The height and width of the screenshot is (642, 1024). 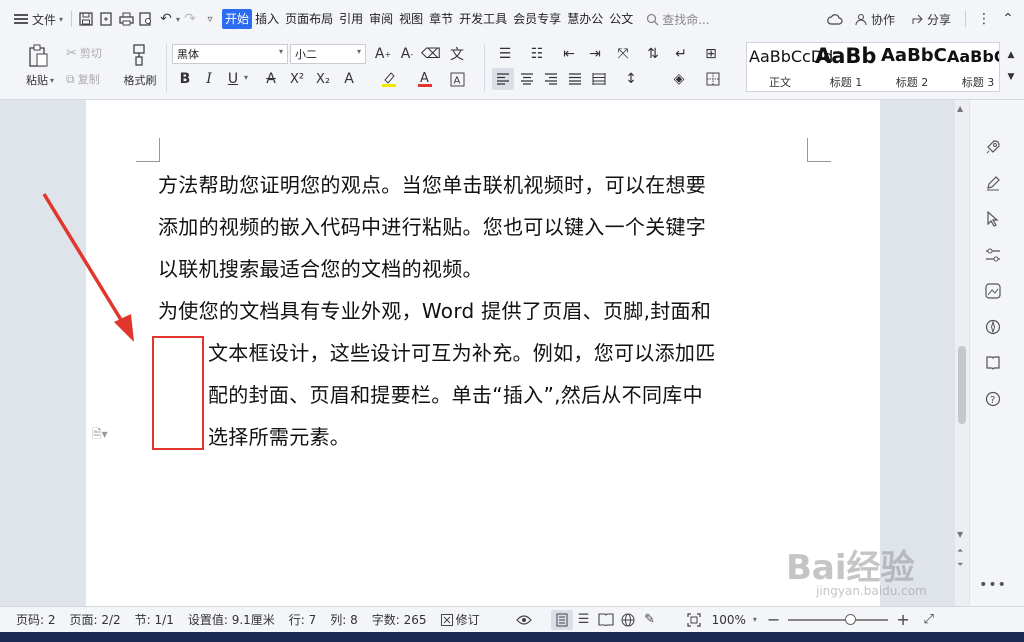 I want to click on page-number: 页码: 2, so click(x=31, y=619).